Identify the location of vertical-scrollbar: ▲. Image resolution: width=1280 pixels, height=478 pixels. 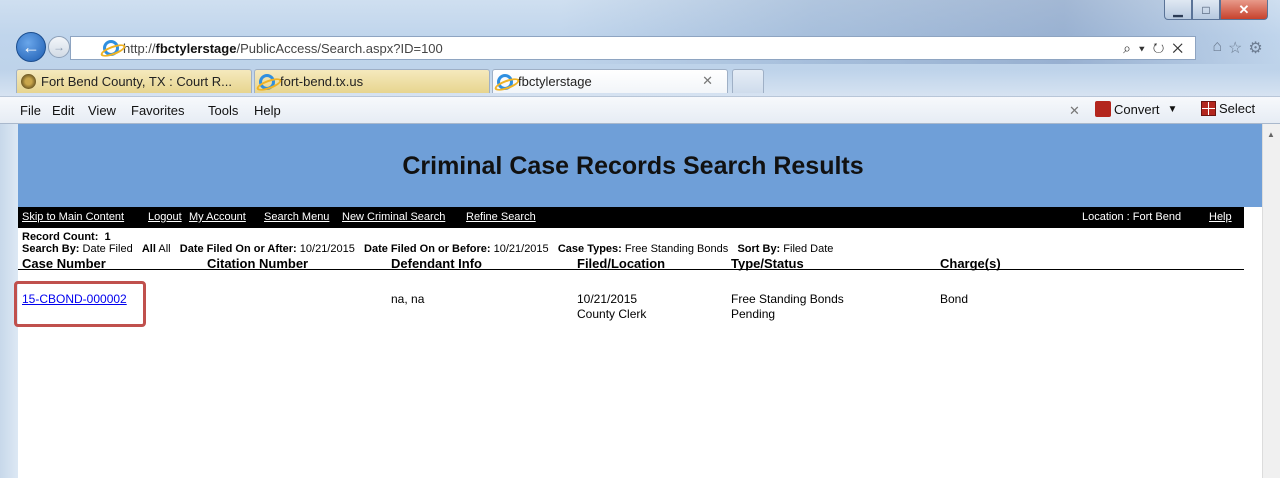
(1271, 301).